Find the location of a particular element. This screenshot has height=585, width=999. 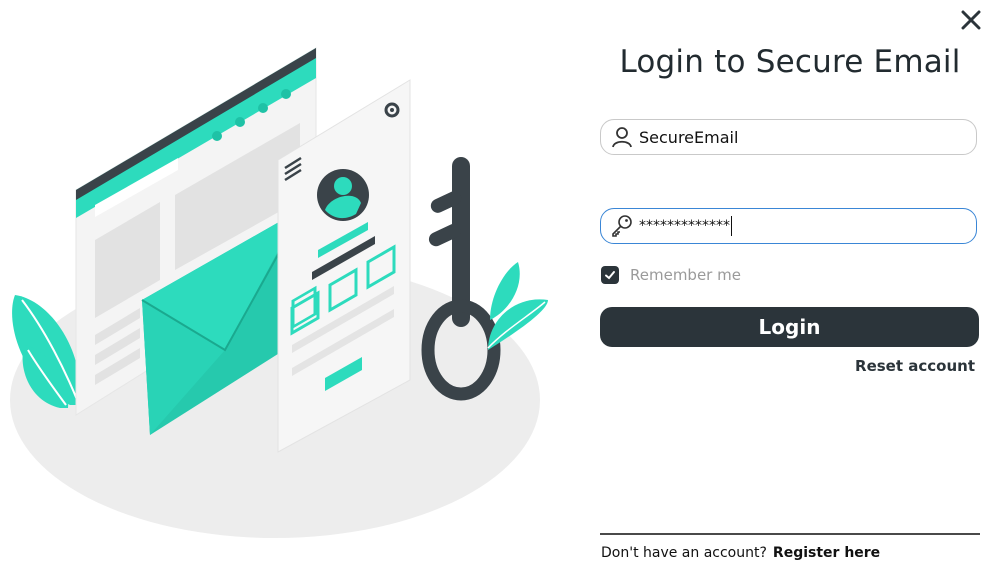

remember-me-checkbox: Remember me is located at coordinates (671, 275).